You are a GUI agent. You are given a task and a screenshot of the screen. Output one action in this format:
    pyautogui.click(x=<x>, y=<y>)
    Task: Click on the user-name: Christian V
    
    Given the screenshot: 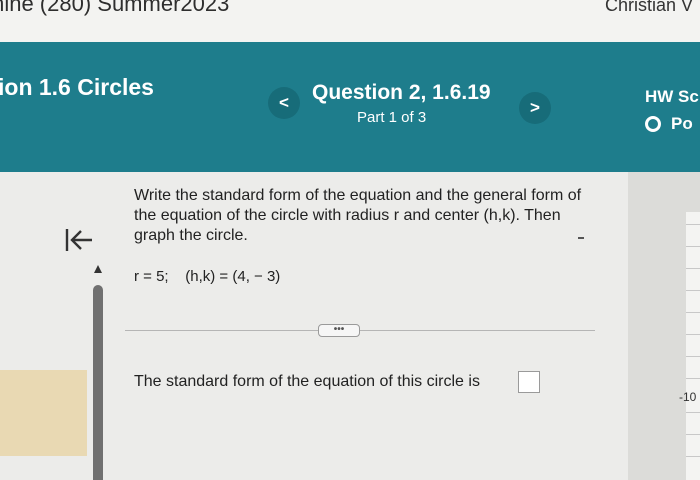 What is the action you would take?
    pyautogui.click(x=649, y=8)
    